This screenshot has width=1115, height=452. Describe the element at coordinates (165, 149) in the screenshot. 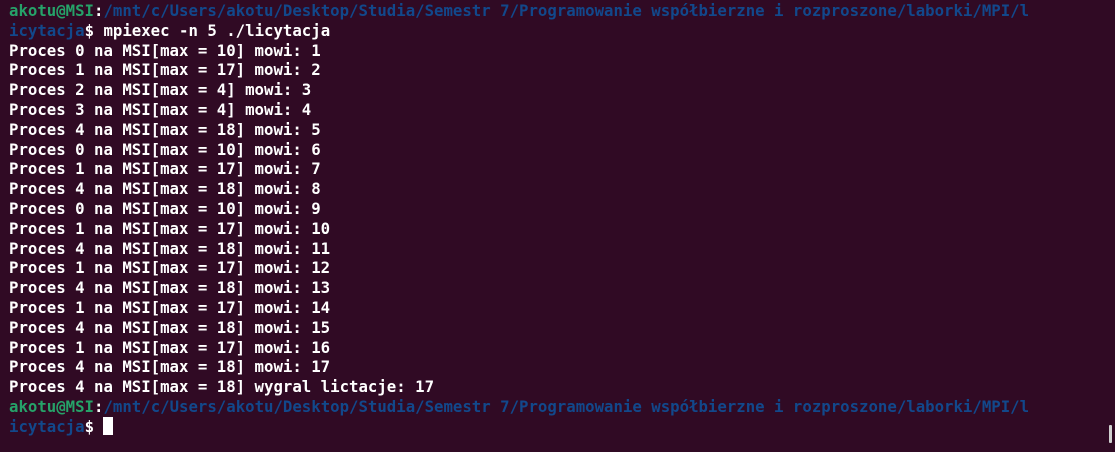

I see `output-line: Proces 0 na MSI[max = 10] mowi: 6` at that location.